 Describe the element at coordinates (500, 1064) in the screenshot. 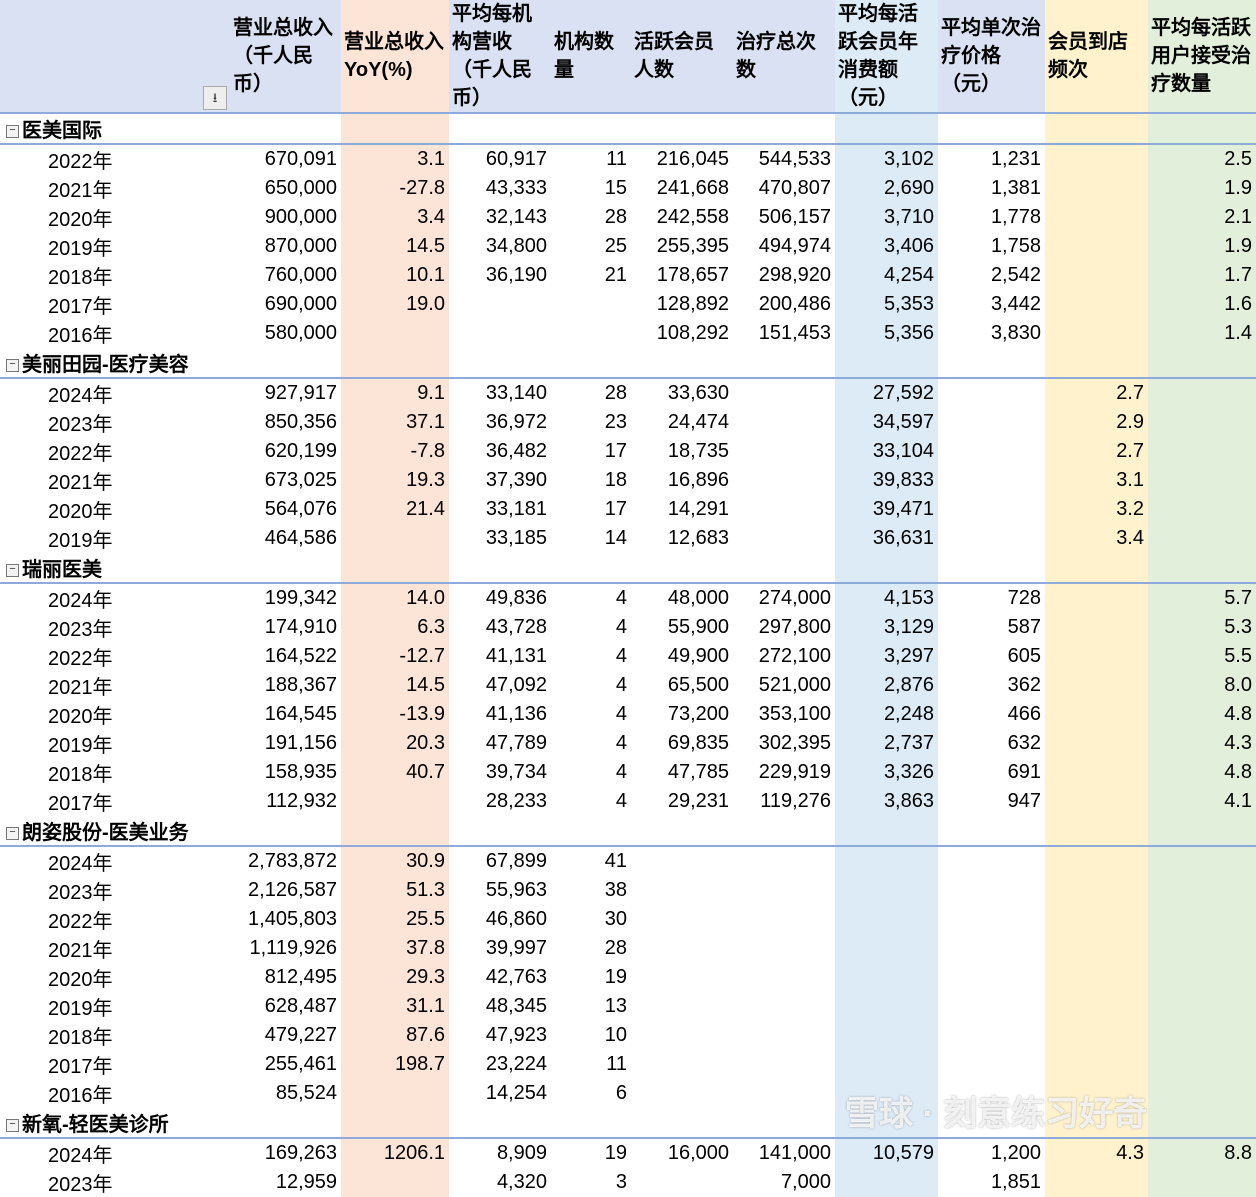

I see `cell: 23,224` at that location.